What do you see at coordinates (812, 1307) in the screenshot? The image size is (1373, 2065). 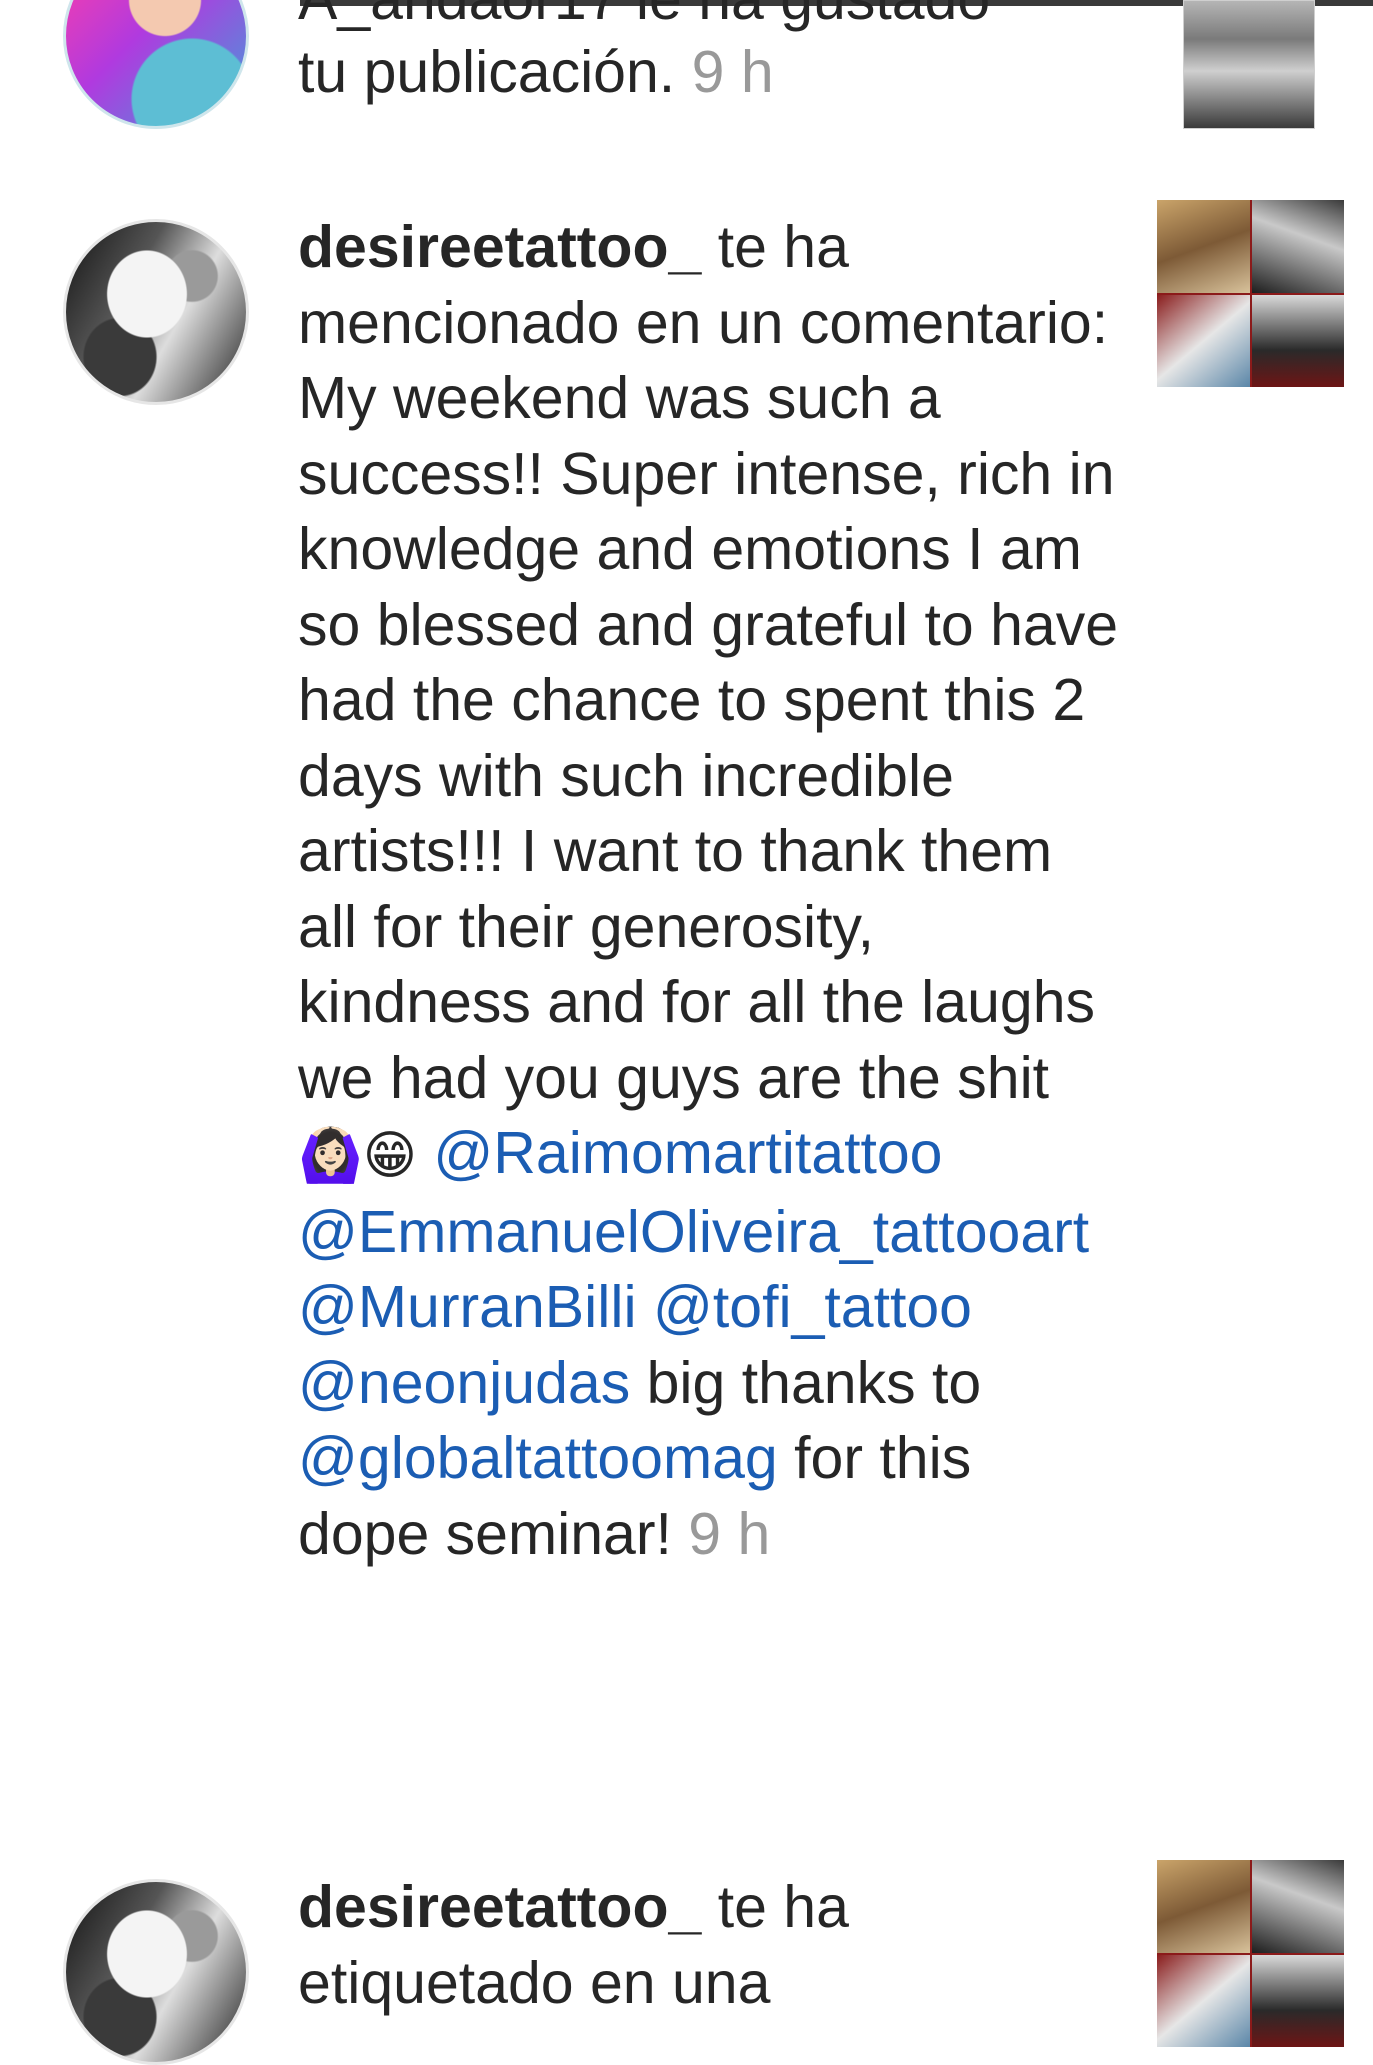 I see `mention-link: @tofi_tattoo` at bounding box center [812, 1307].